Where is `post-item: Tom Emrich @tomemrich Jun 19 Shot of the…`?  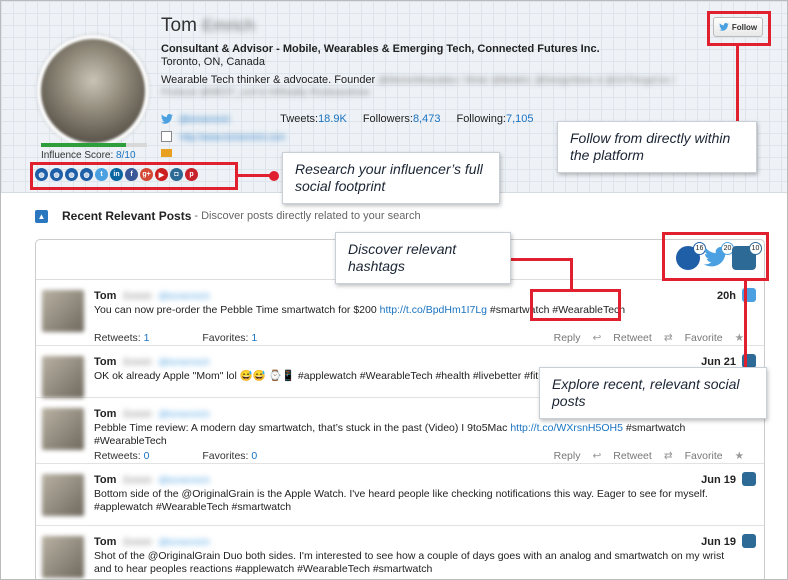
post-item: Tom Emrich @tomemrich Jun 19 Shot of the… is located at coordinates (400, 552).